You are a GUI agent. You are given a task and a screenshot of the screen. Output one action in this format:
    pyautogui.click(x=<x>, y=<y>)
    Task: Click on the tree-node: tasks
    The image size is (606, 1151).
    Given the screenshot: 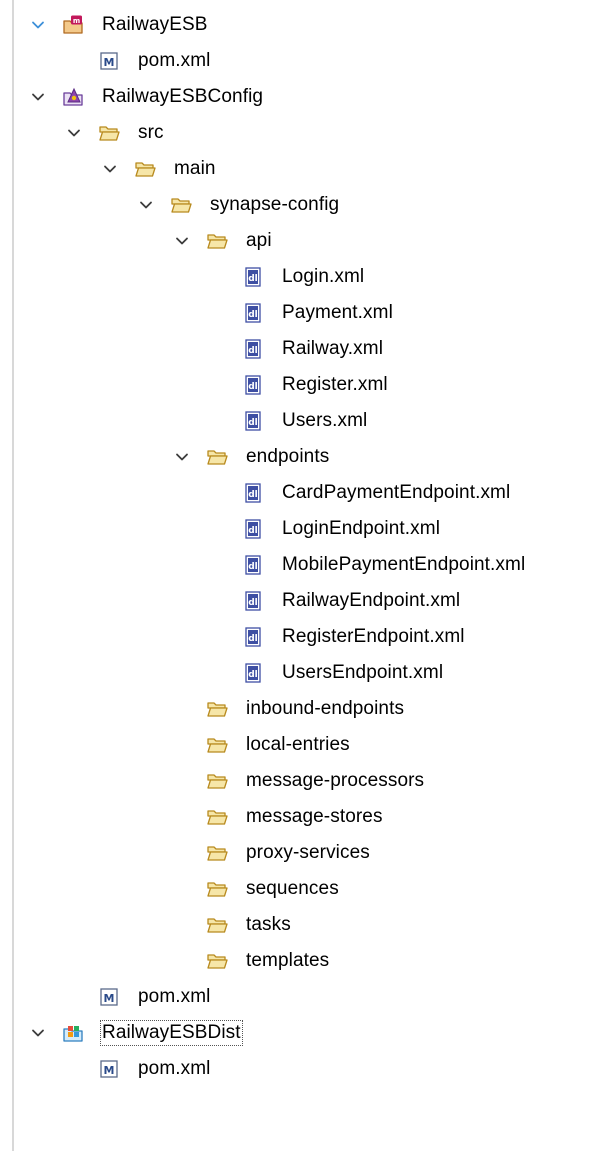 What is the action you would take?
    pyautogui.click(x=303, y=925)
    